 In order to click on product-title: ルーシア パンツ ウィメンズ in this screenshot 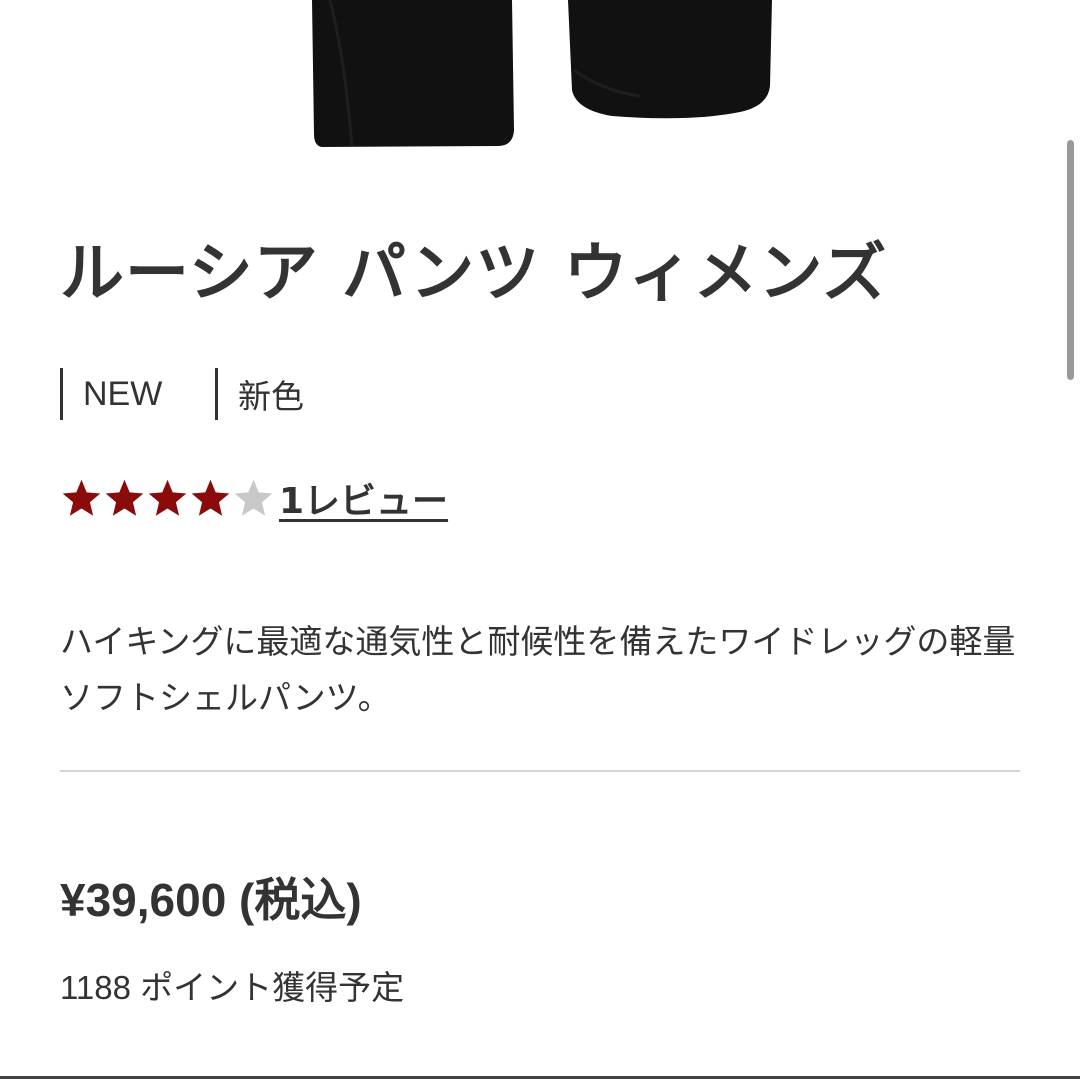, I will do `click(474, 274)`.